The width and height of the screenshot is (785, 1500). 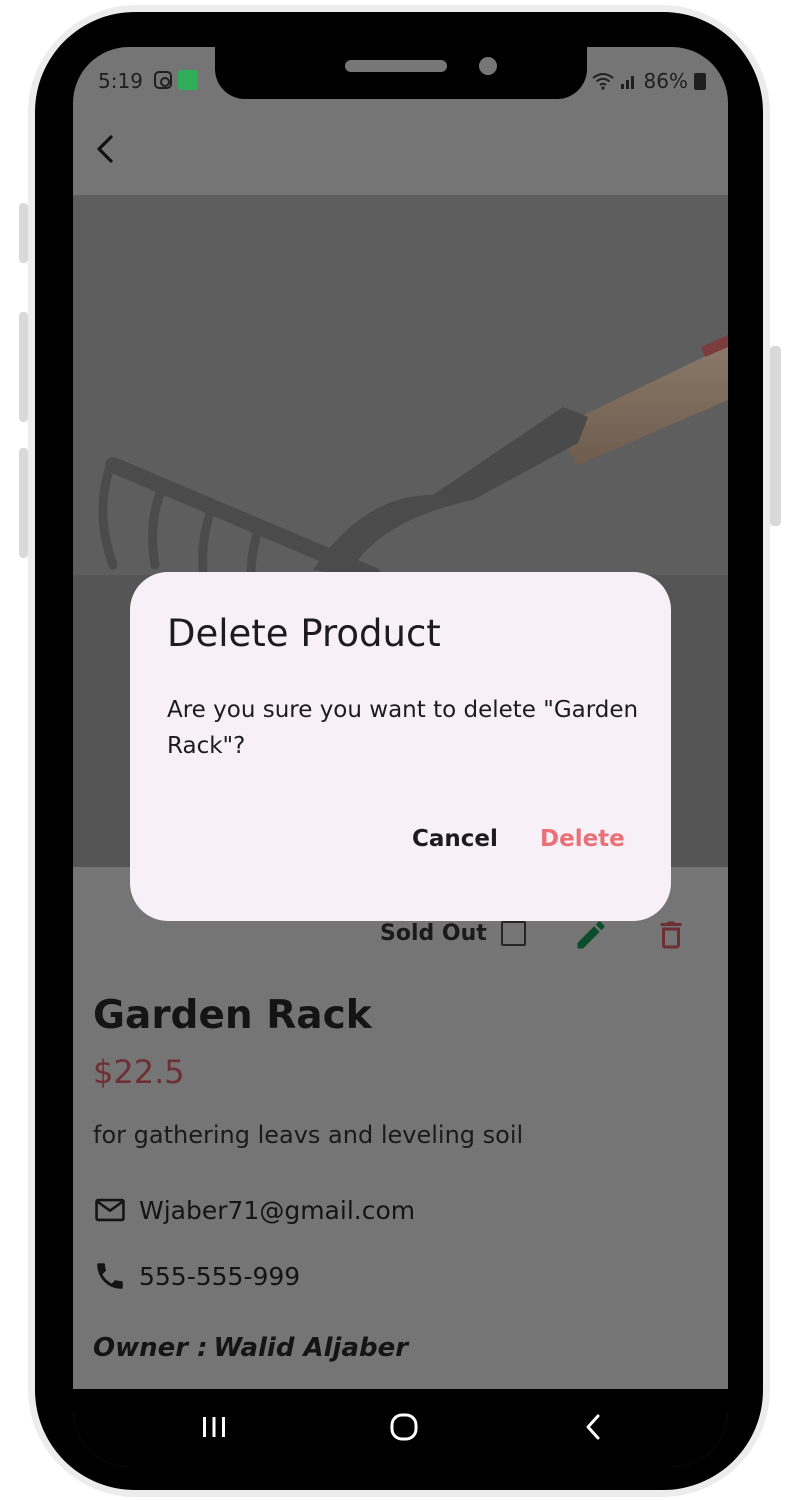 What do you see at coordinates (455, 839) in the screenshot?
I see `cancel-button: Cancel` at bounding box center [455, 839].